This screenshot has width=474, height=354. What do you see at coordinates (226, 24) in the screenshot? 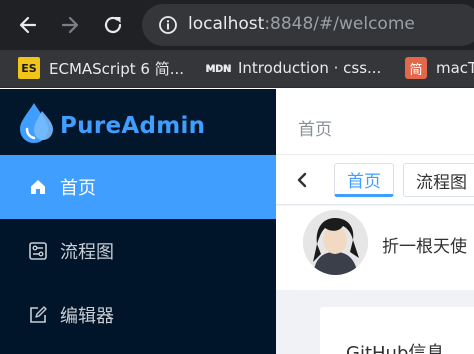
I see `url-host: localhost` at bounding box center [226, 24].